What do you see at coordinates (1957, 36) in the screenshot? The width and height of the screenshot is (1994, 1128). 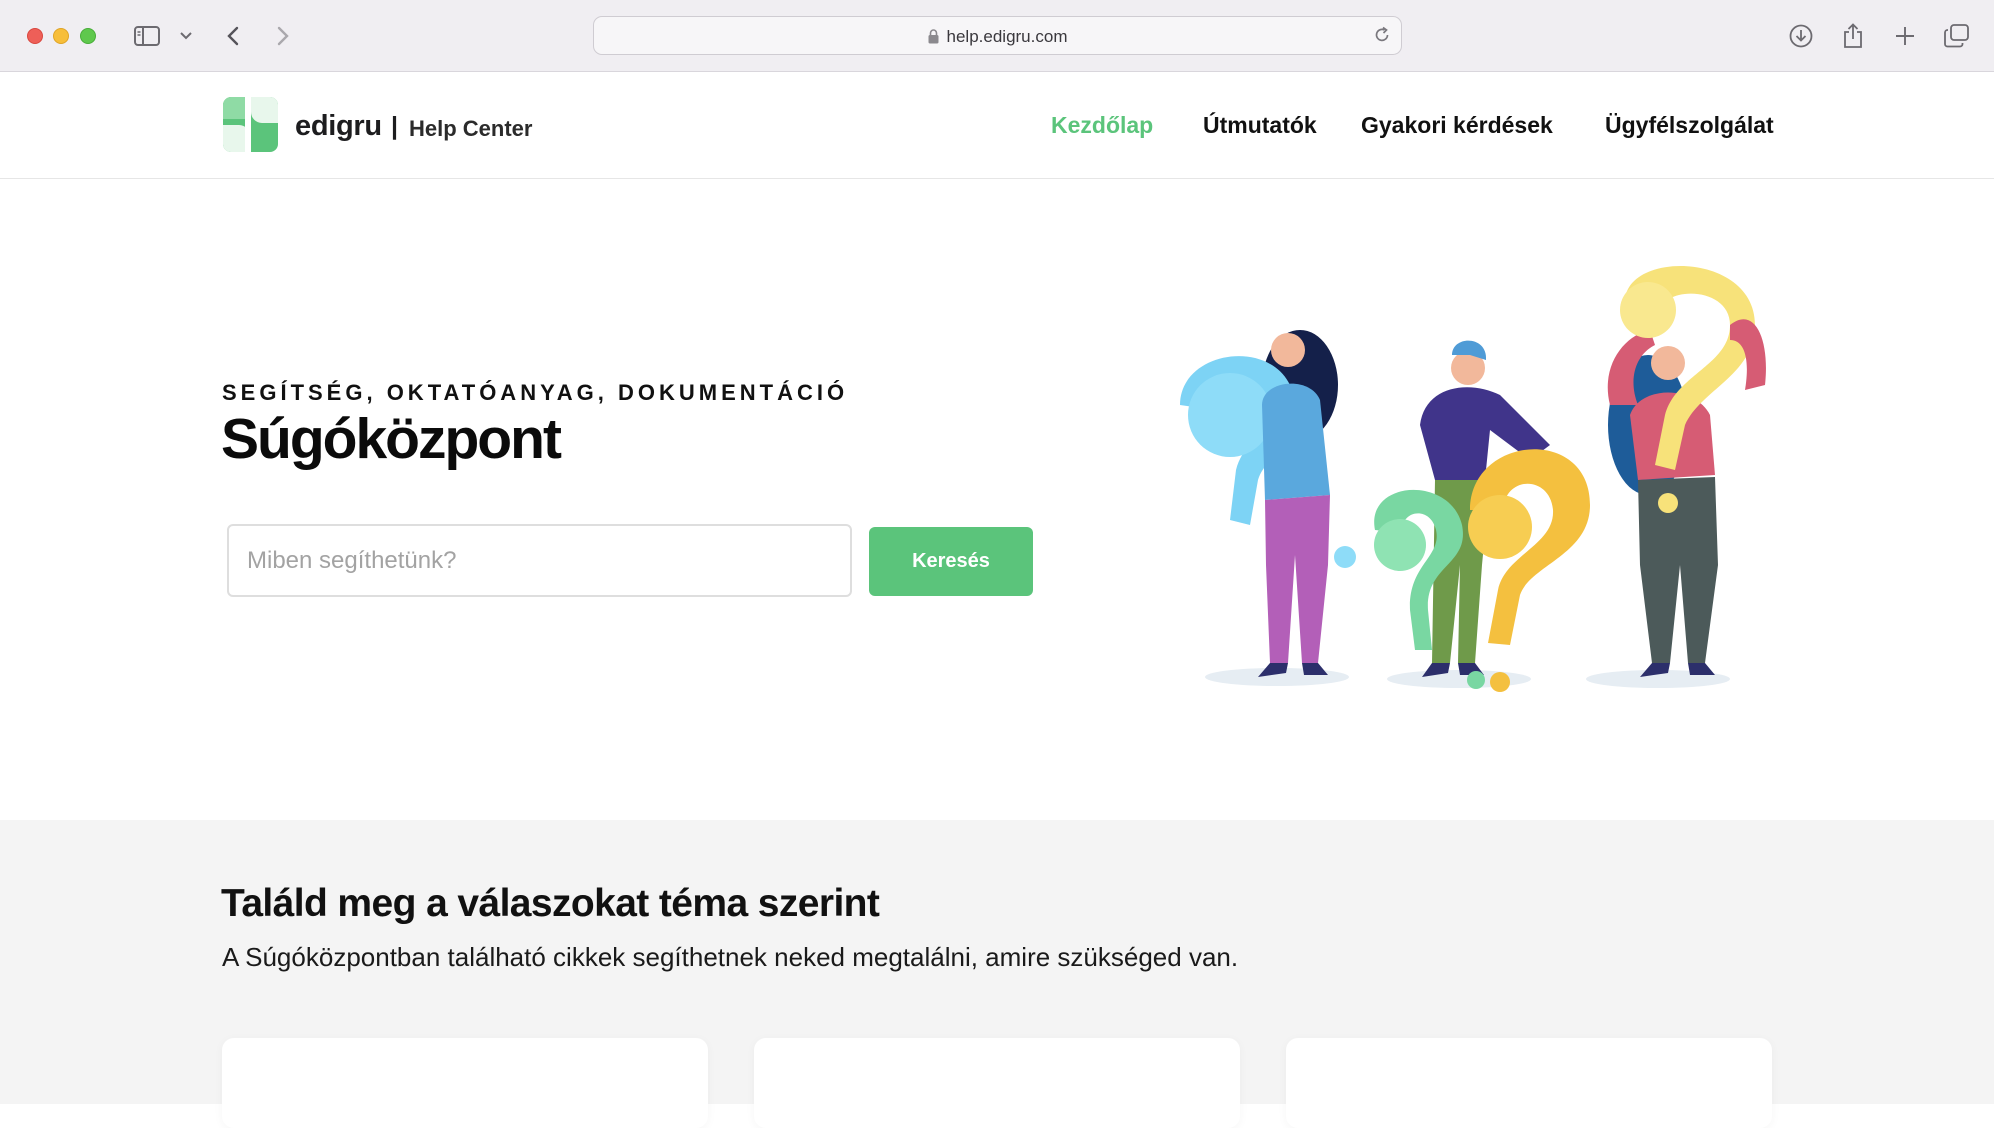 I see `tabs-overview-icon` at bounding box center [1957, 36].